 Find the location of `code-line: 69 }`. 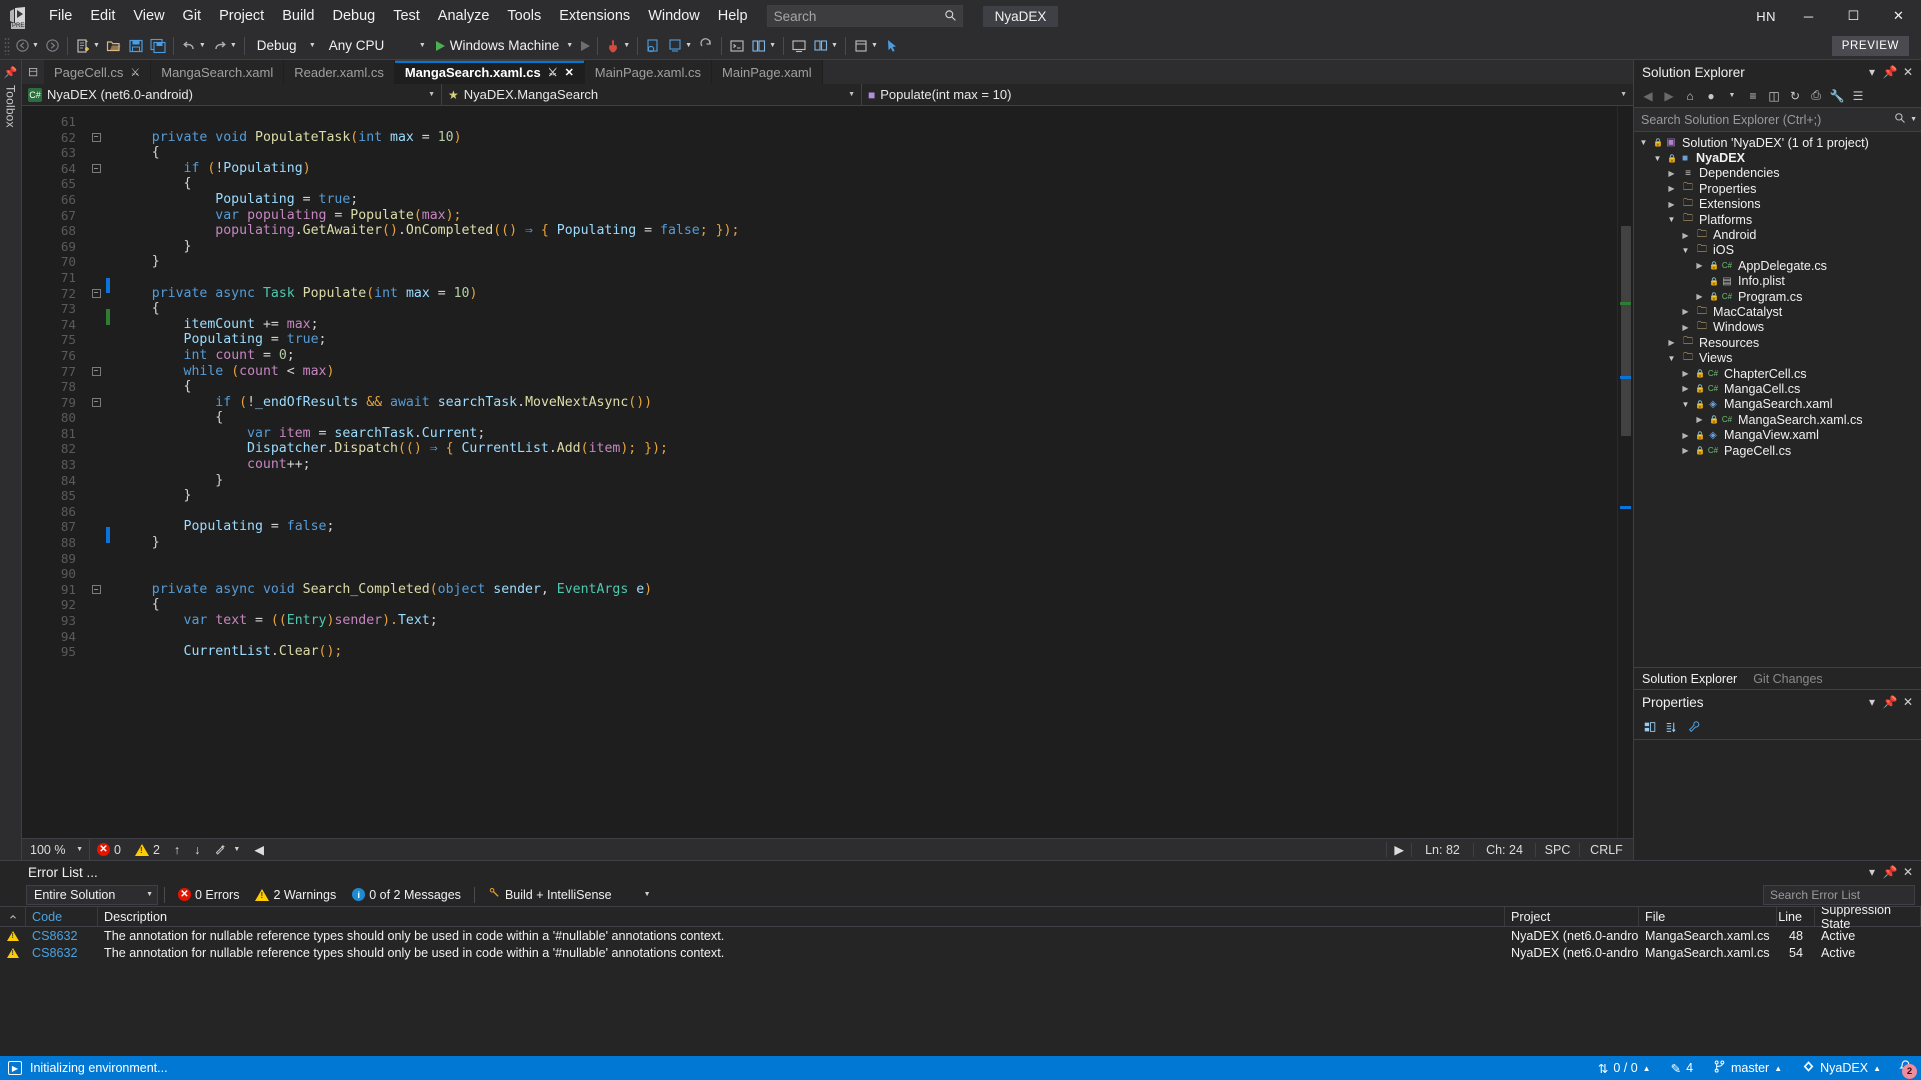

code-line: 69 } is located at coordinates (819, 247).